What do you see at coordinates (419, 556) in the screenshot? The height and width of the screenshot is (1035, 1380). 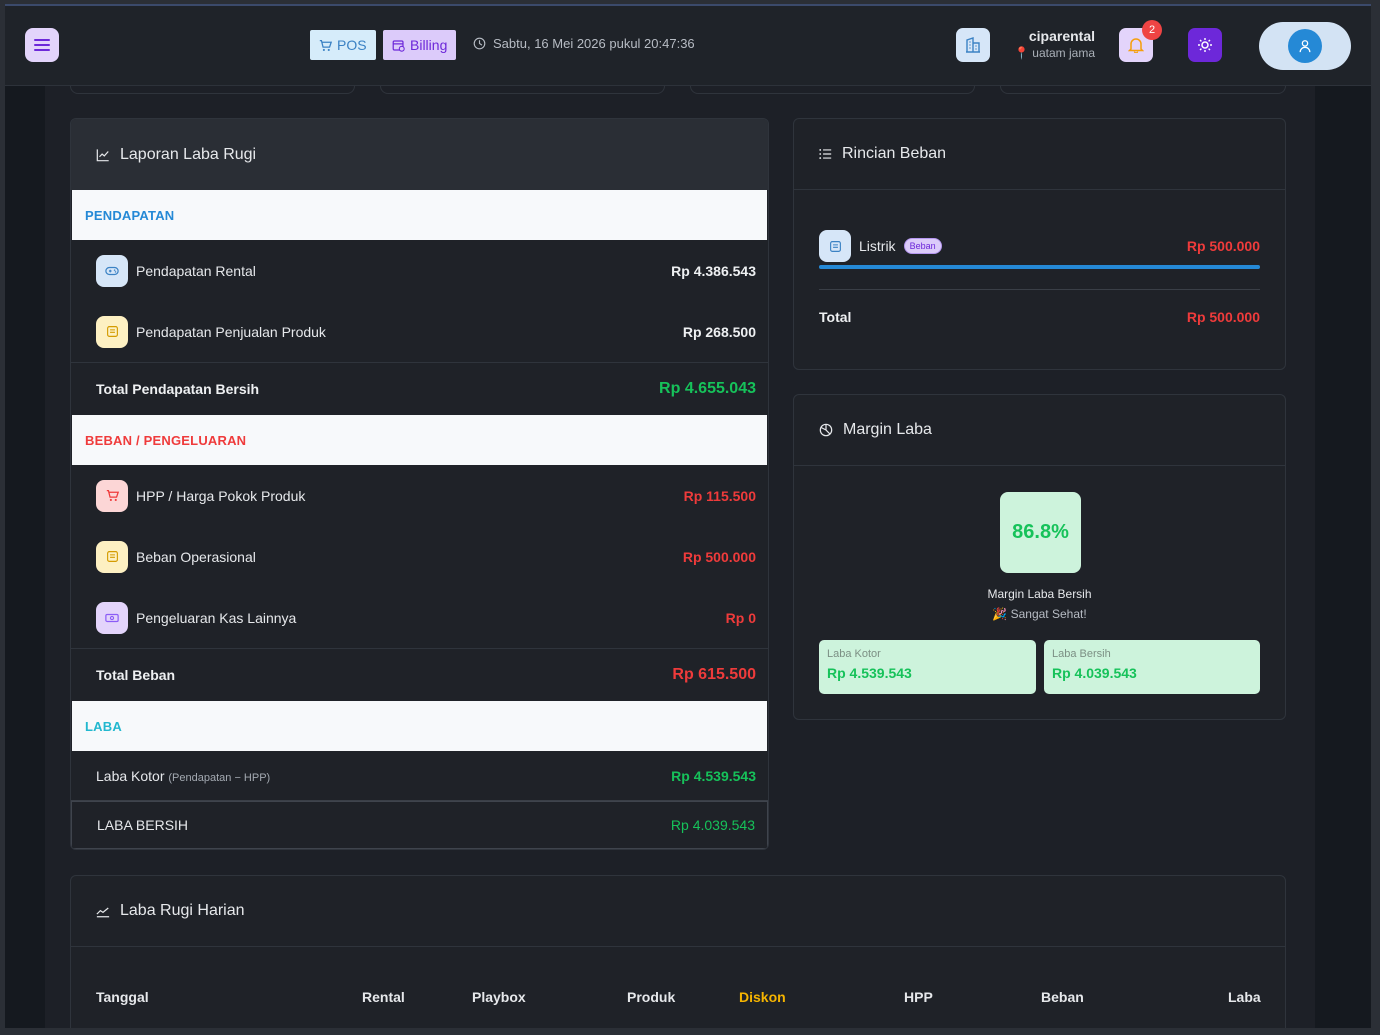 I see `expense-row: Beban Operasional Rp 500.000` at bounding box center [419, 556].